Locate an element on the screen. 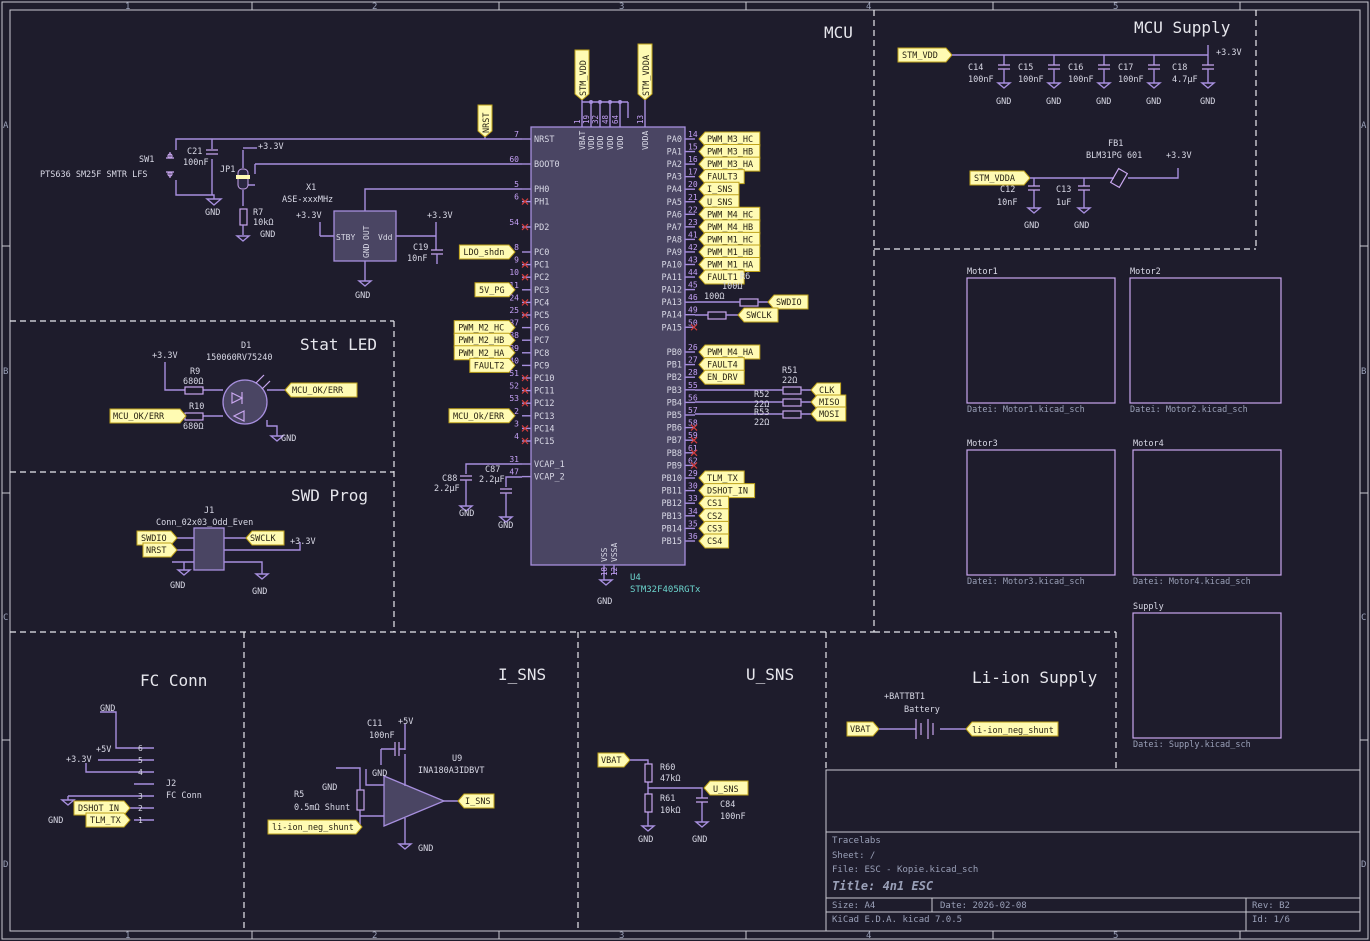 The height and width of the screenshot is (941, 1370). label-pwm-m2-hc: PWM_M2_HC is located at coordinates (484, 328).